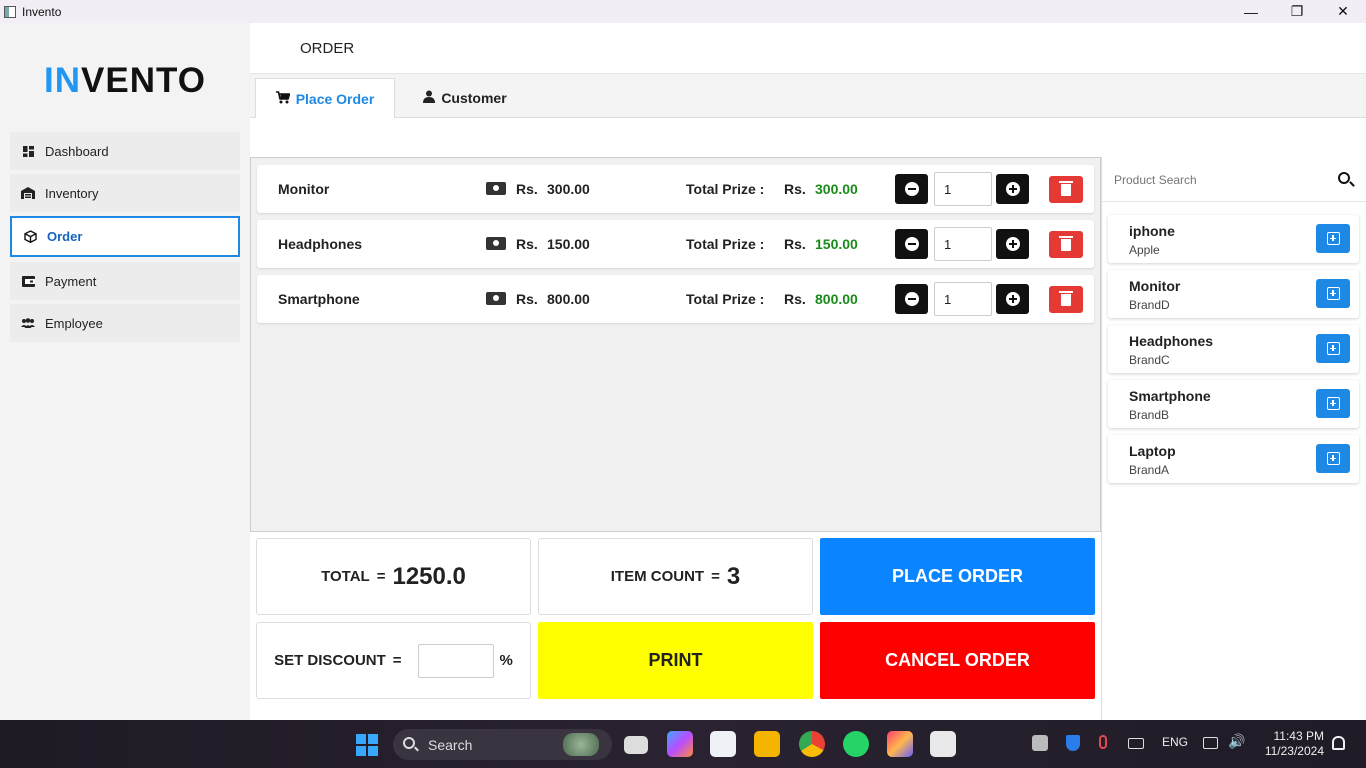 The width and height of the screenshot is (1366, 768). Describe the element at coordinates (680, 744) in the screenshot. I see `copilot-icon` at that location.